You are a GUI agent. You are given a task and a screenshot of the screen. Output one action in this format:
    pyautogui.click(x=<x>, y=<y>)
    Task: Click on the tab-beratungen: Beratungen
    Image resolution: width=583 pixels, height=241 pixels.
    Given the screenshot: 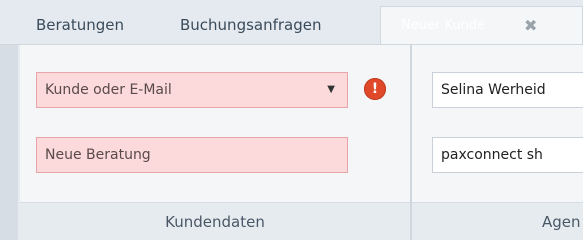 What is the action you would take?
    pyautogui.click(x=80, y=25)
    